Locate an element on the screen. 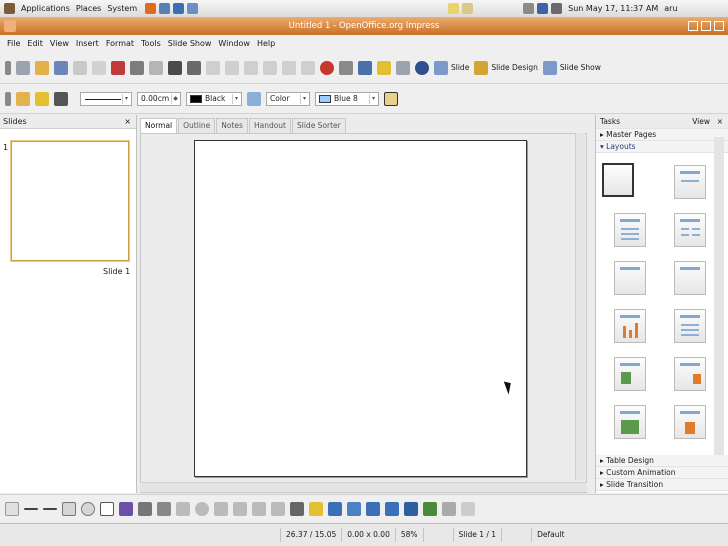  tasks-view-menu: View is located at coordinates (701, 122).